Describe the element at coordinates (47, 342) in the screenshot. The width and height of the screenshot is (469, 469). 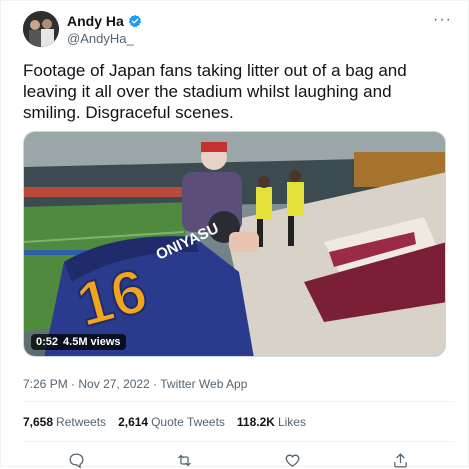
I see `video-duration: 0:52` at that location.